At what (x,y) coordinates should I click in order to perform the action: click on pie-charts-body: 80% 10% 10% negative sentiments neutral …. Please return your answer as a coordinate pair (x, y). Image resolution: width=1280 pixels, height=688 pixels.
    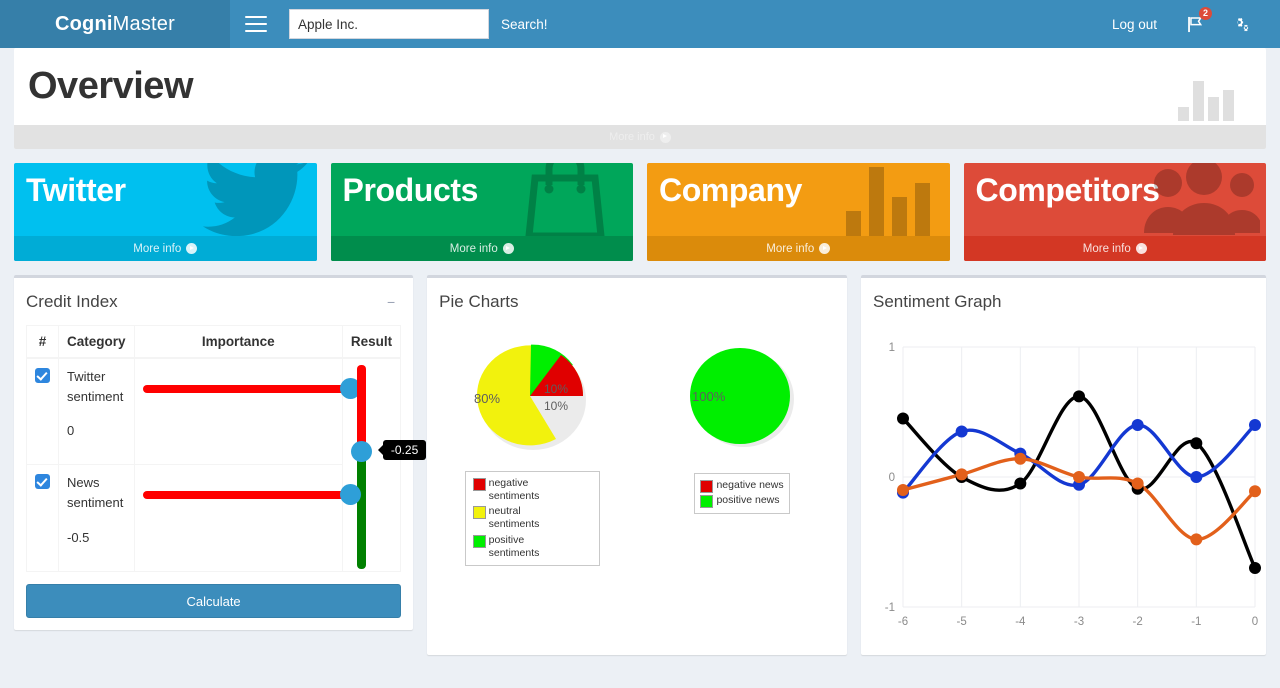
    Looking at the image, I should click on (637, 445).